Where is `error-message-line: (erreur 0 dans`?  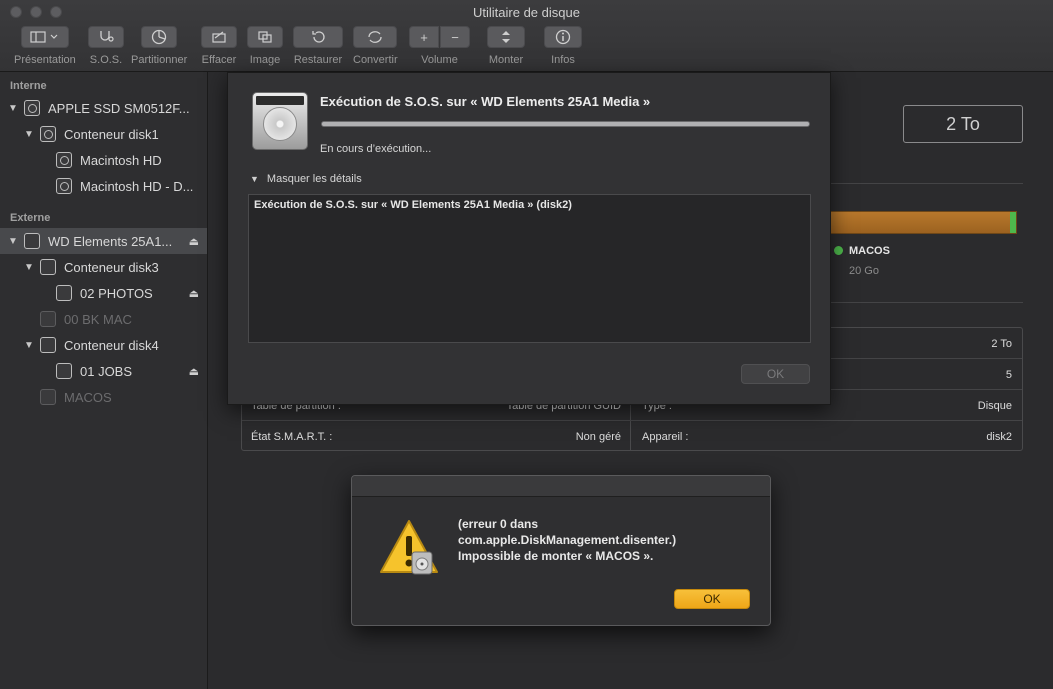 error-message-line: (erreur 0 dans is located at coordinates (498, 524).